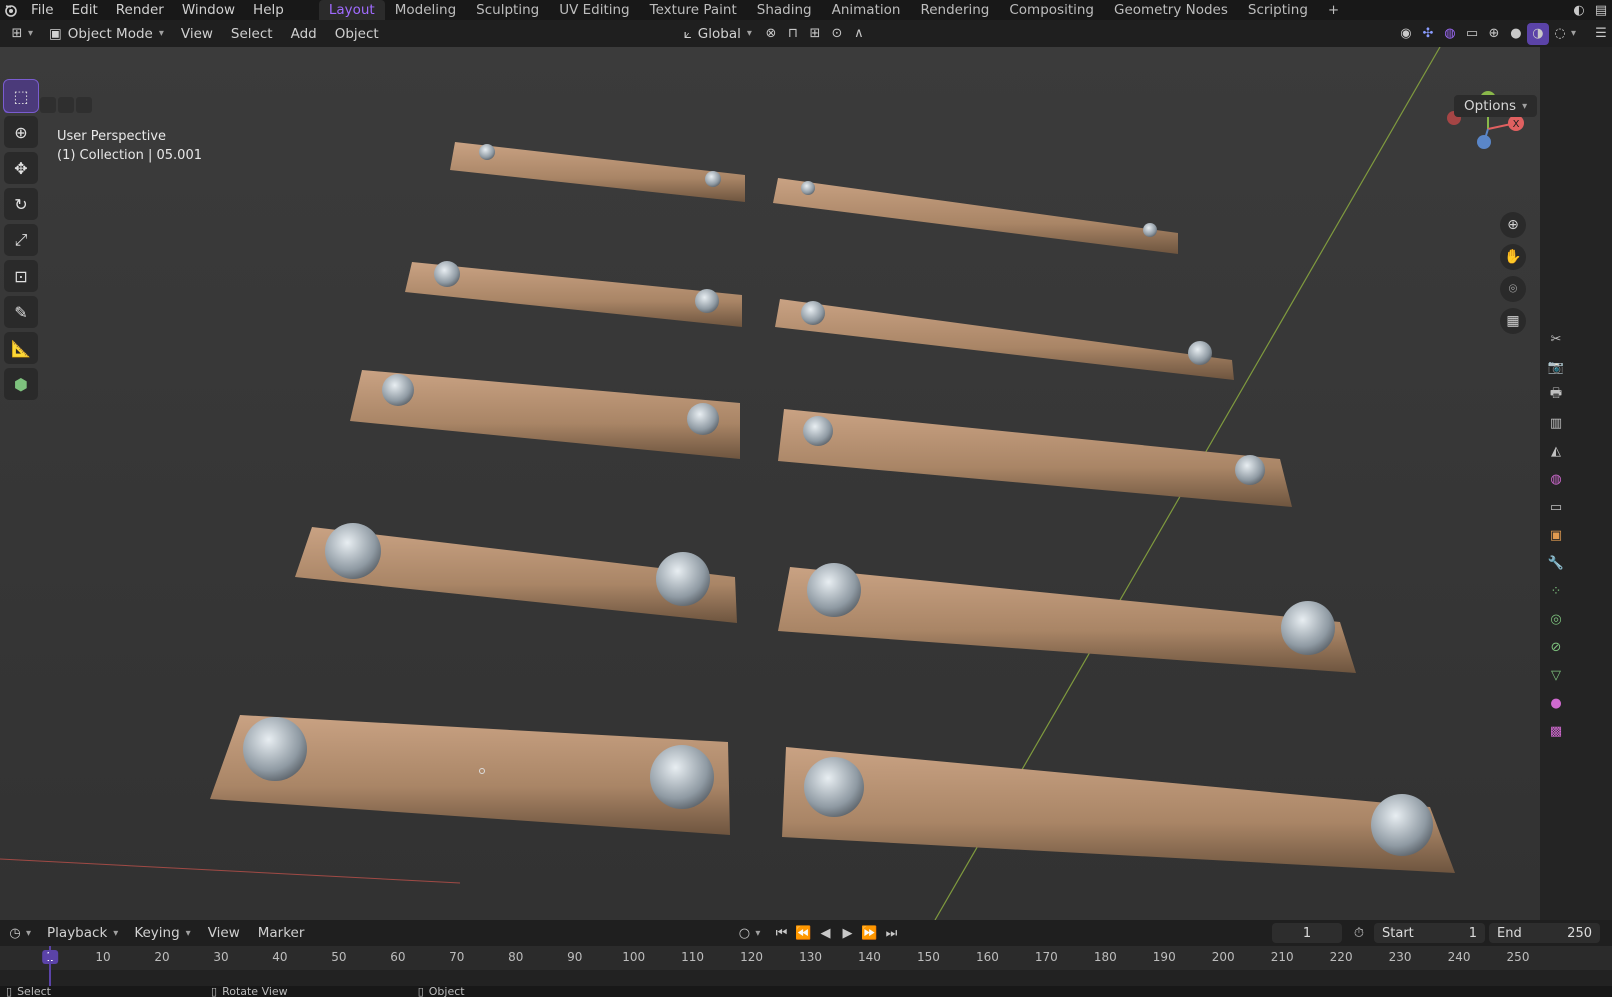 The width and height of the screenshot is (1612, 997). What do you see at coordinates (208, 10) in the screenshot?
I see `menu-window: Window` at bounding box center [208, 10].